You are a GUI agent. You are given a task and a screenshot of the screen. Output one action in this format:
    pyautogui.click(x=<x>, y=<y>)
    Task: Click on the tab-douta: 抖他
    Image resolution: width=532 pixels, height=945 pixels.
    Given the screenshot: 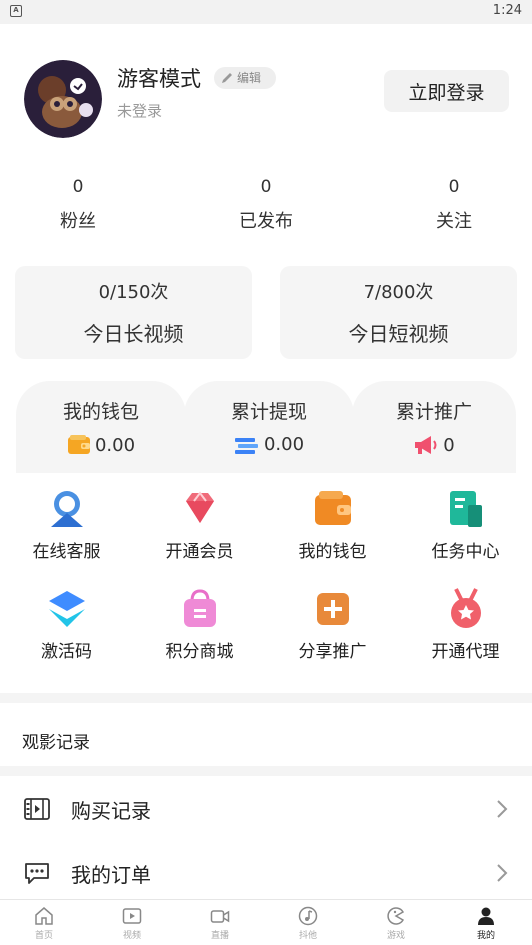 What is the action you would take?
    pyautogui.click(x=308, y=922)
    